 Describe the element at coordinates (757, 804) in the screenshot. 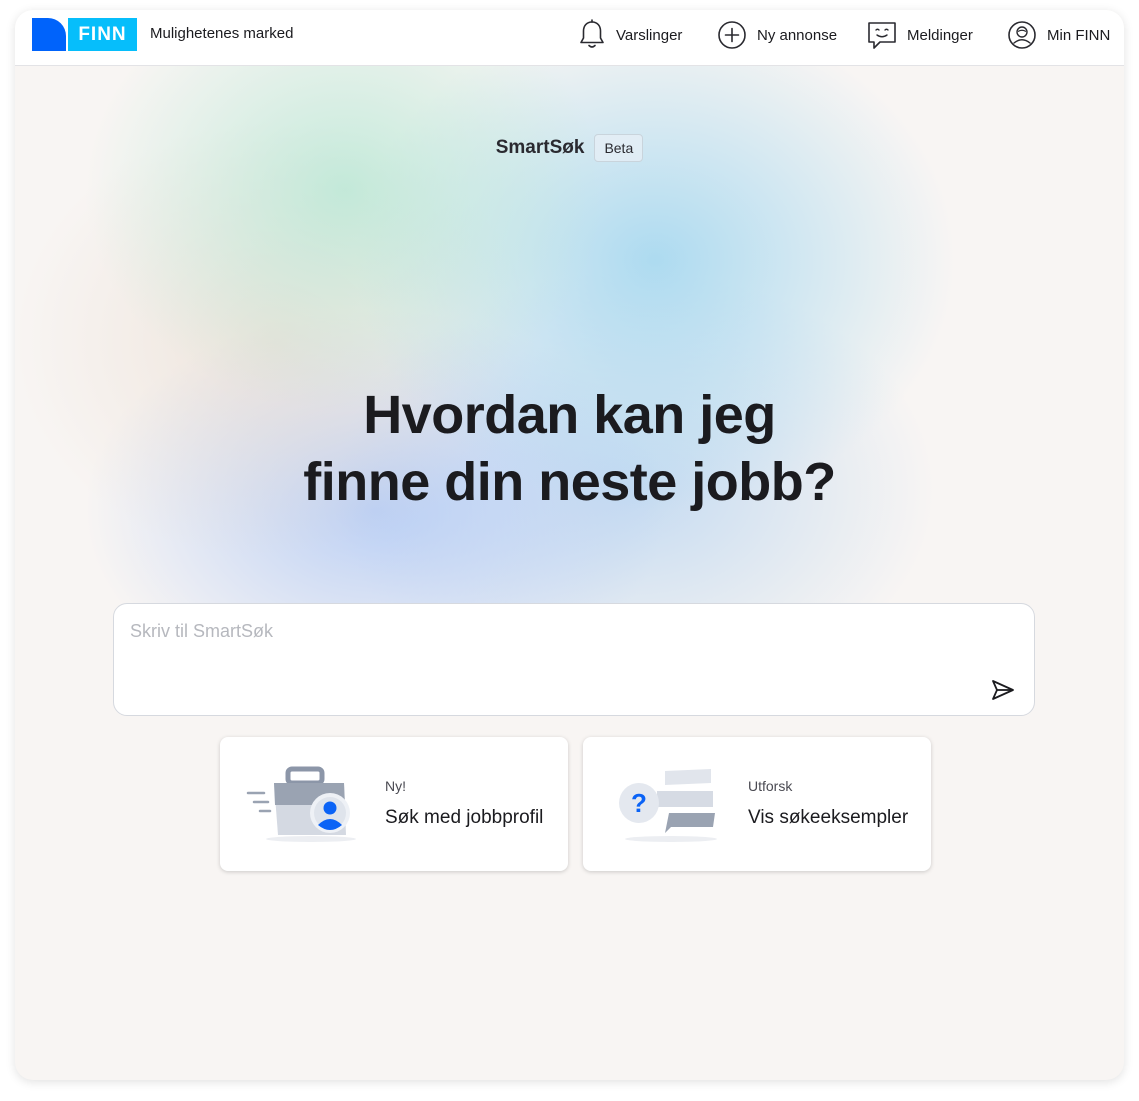

I see `card-search-examples: ? Utforsk Vis søkeeksempler` at that location.